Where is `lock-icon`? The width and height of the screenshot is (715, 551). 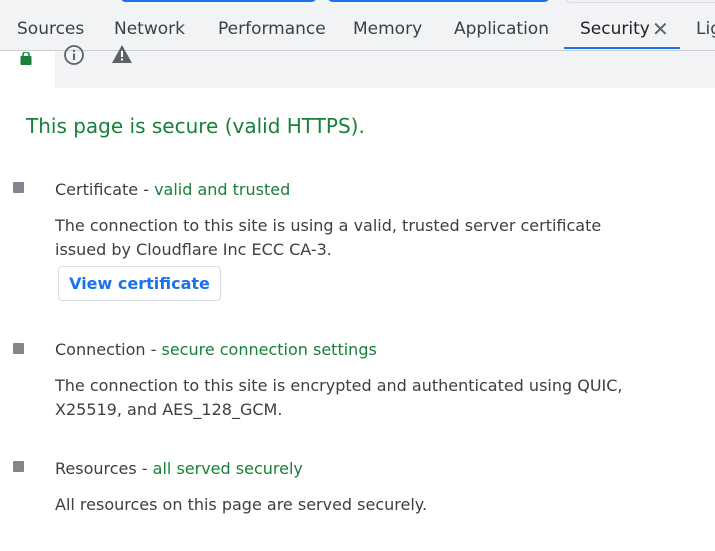 lock-icon is located at coordinates (26, 60).